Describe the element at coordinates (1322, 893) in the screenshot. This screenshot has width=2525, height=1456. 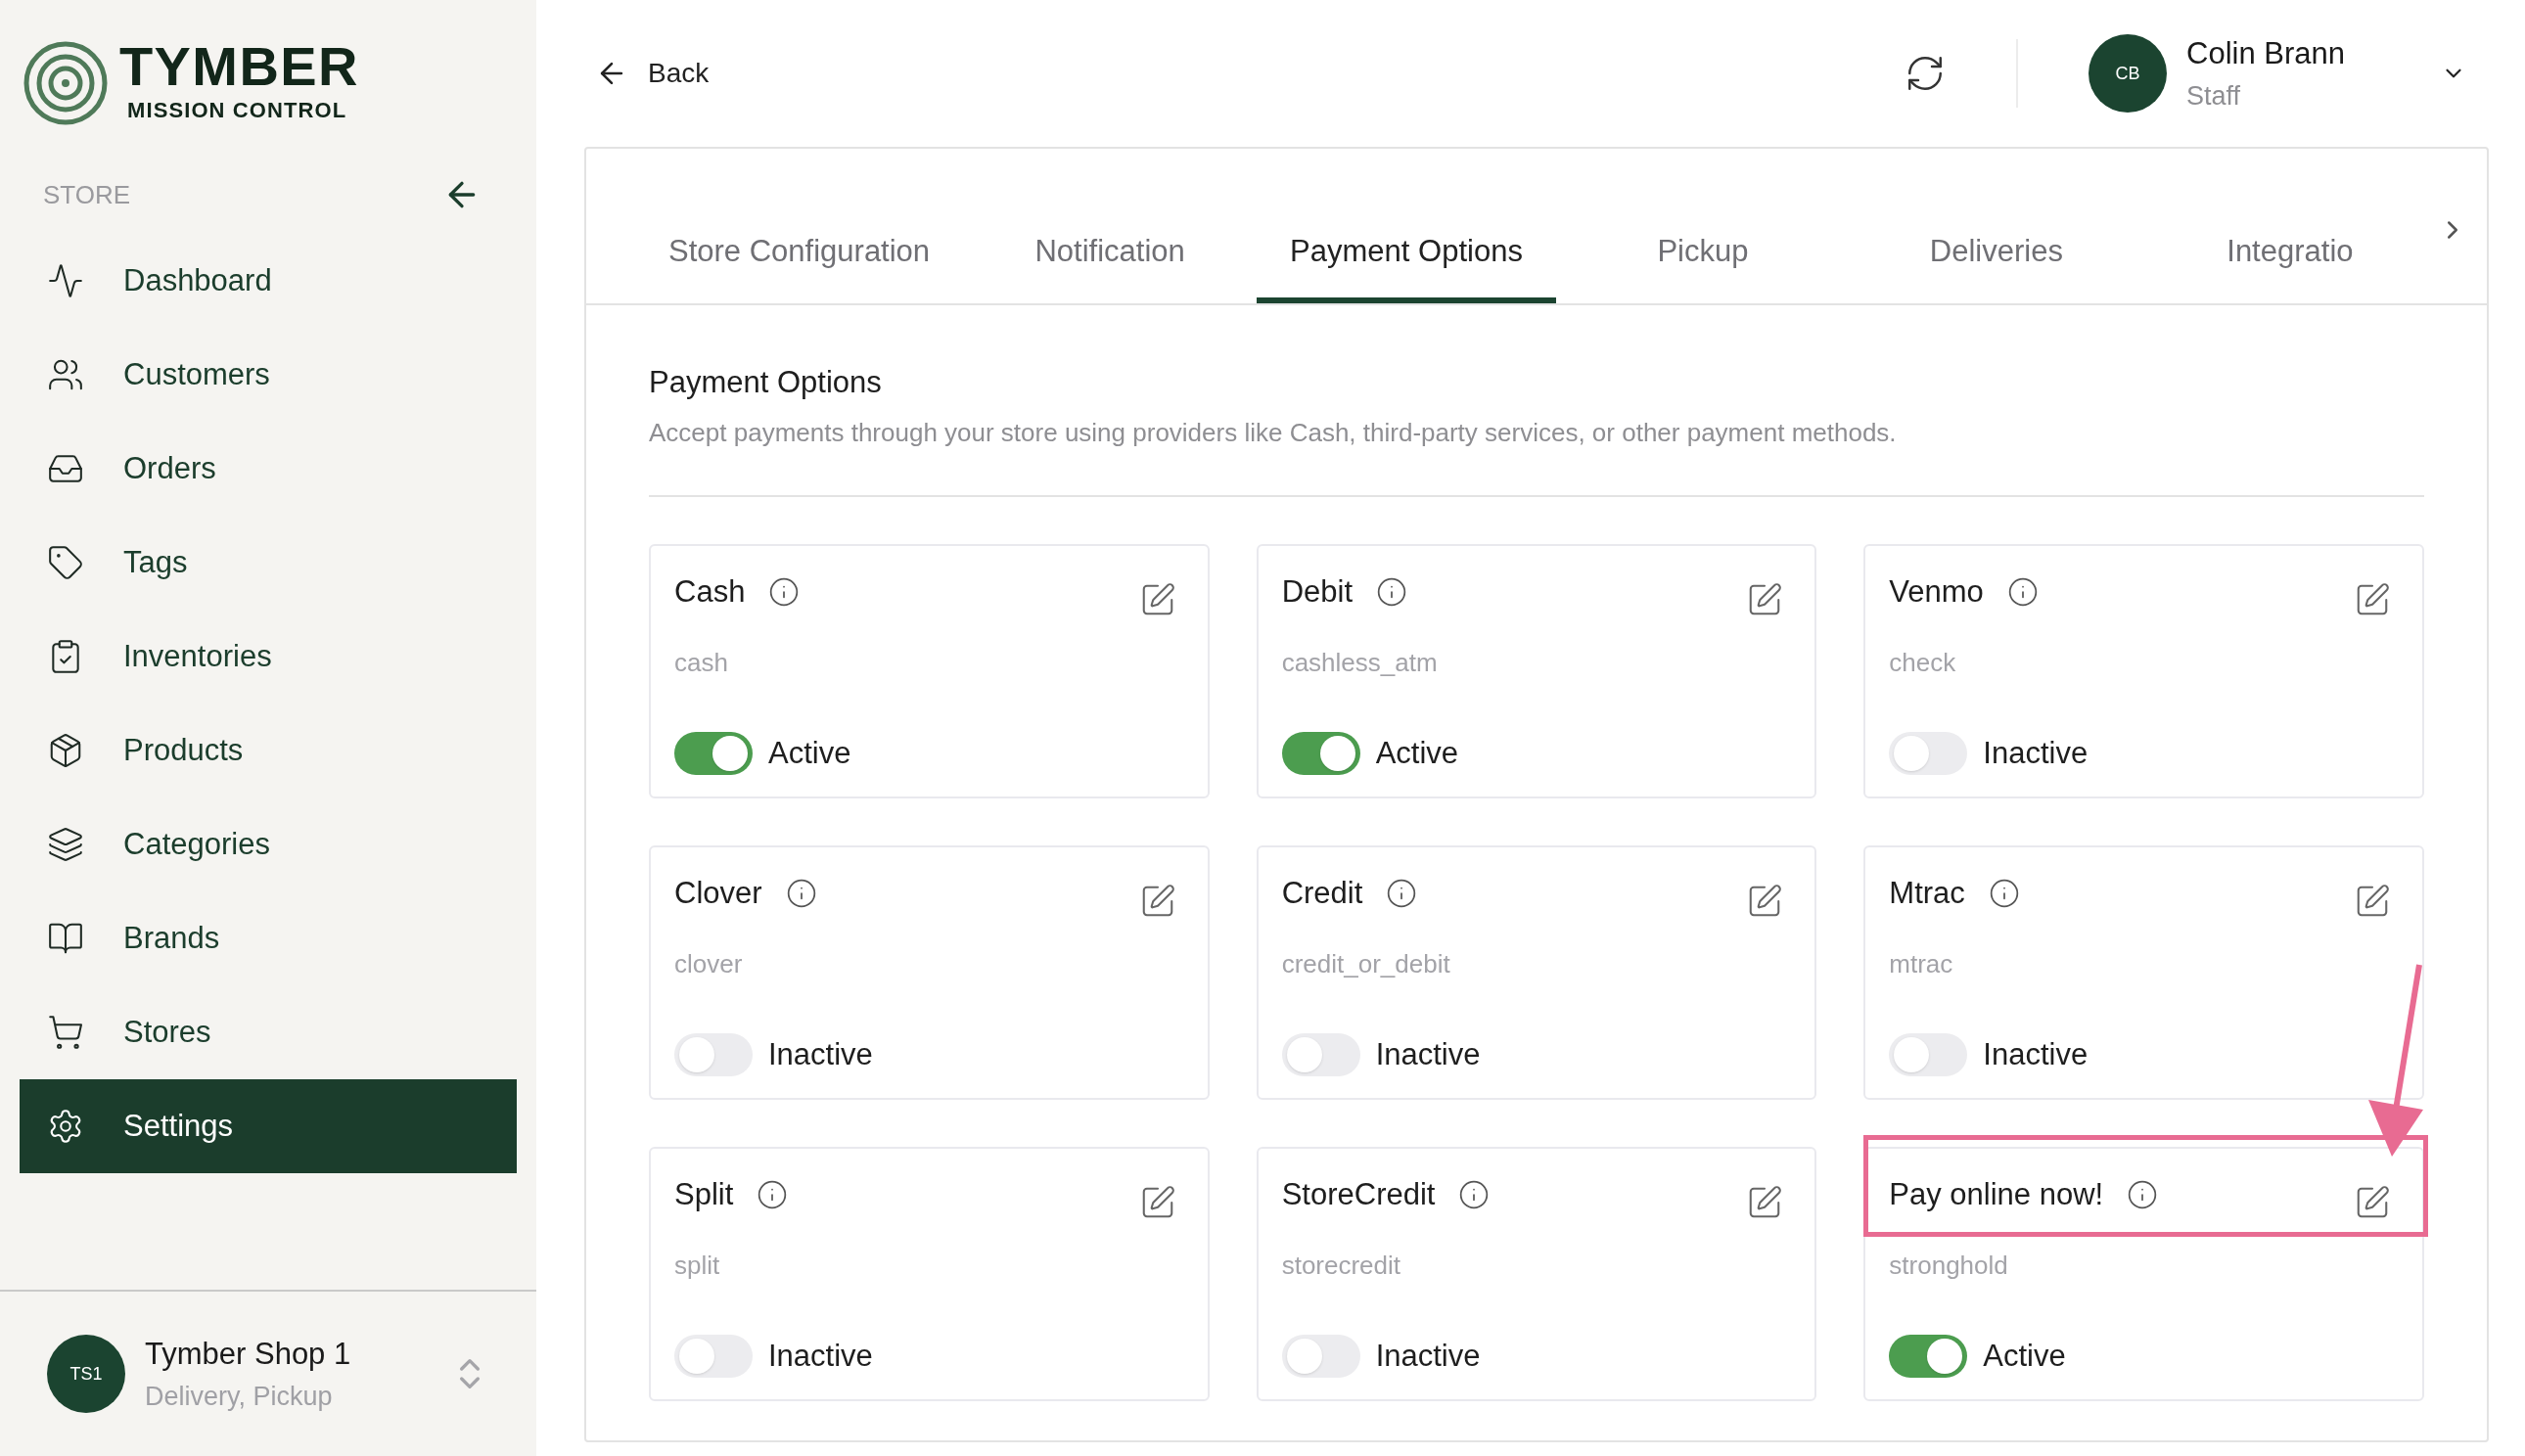
I see `option-name: Credit` at that location.